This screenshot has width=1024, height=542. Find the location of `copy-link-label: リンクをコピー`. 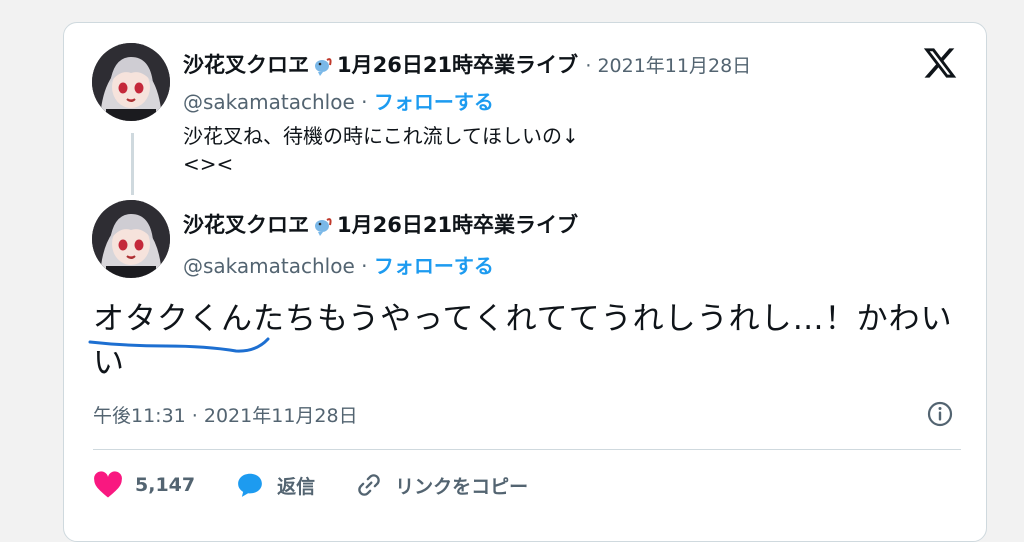

copy-link-label: リンクをコピー is located at coordinates (462, 486).